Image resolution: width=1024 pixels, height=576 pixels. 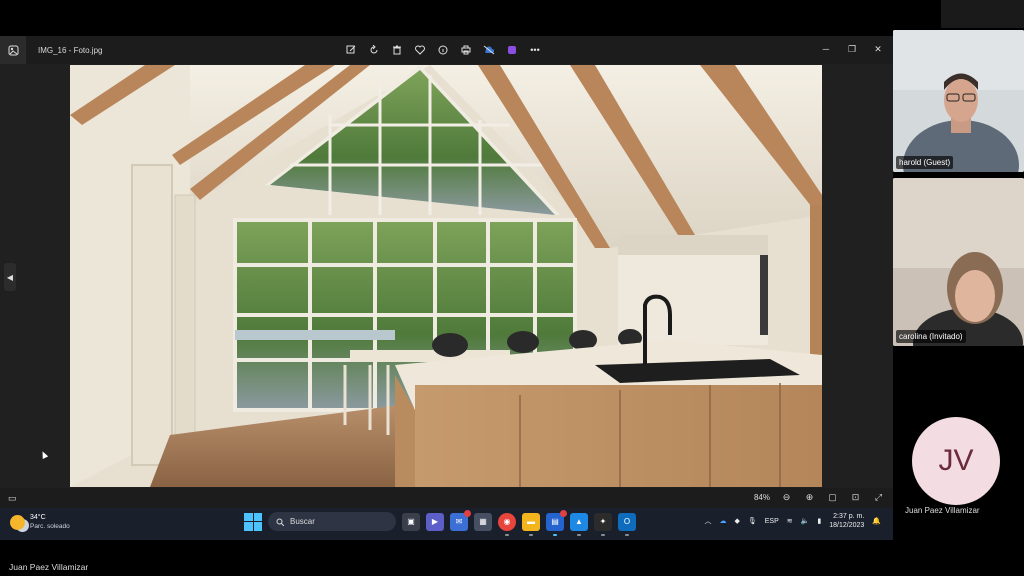 What do you see at coordinates (531, 524) in the screenshot?
I see `file-explorer-icon: ▬` at bounding box center [531, 524].